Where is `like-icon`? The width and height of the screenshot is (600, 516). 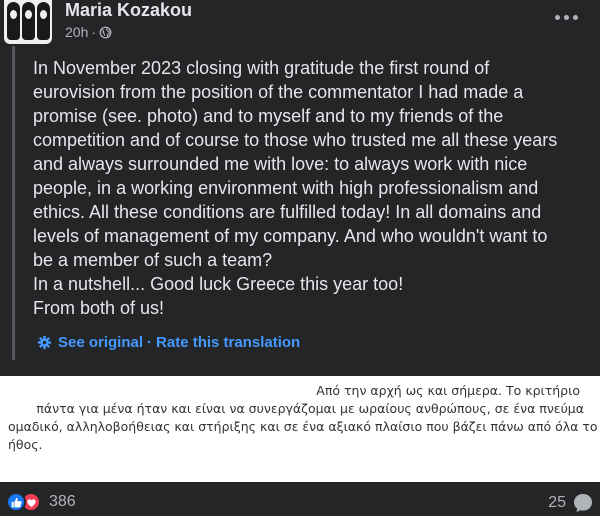 like-icon is located at coordinates (16, 502).